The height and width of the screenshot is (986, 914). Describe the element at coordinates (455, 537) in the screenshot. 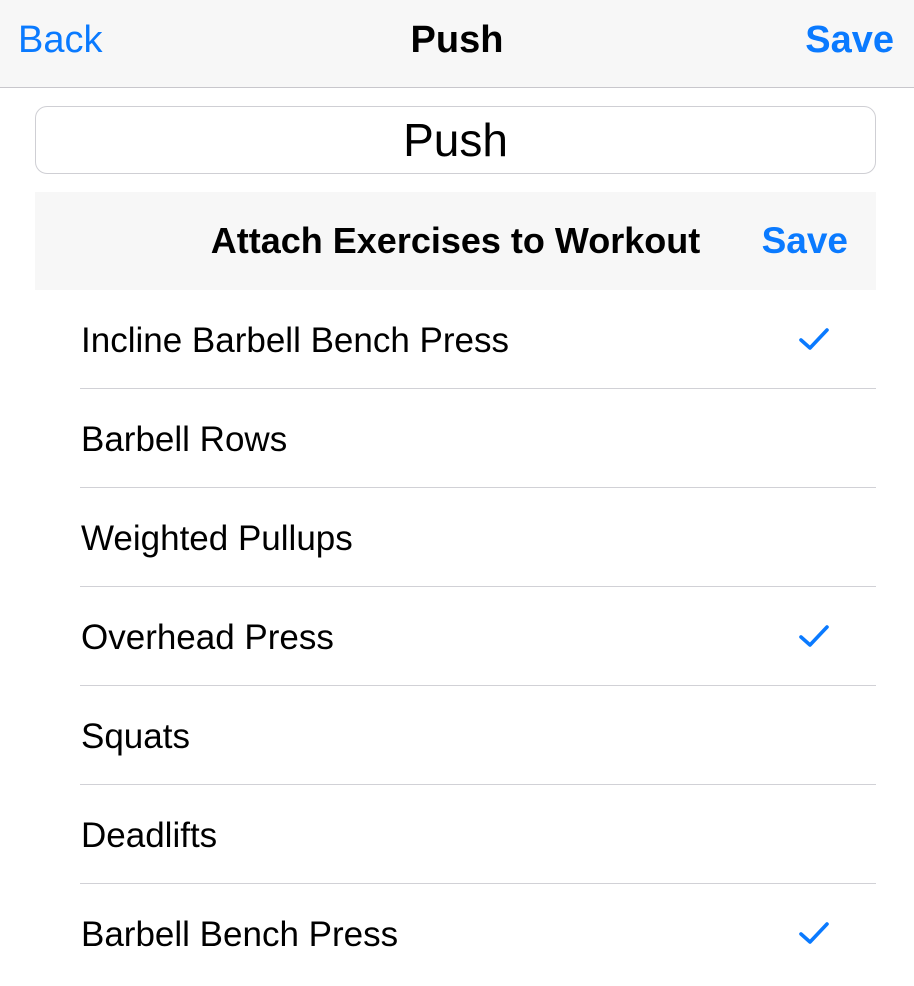

I see `exercise-row-weighted-pullups: Weighted Pullups` at that location.